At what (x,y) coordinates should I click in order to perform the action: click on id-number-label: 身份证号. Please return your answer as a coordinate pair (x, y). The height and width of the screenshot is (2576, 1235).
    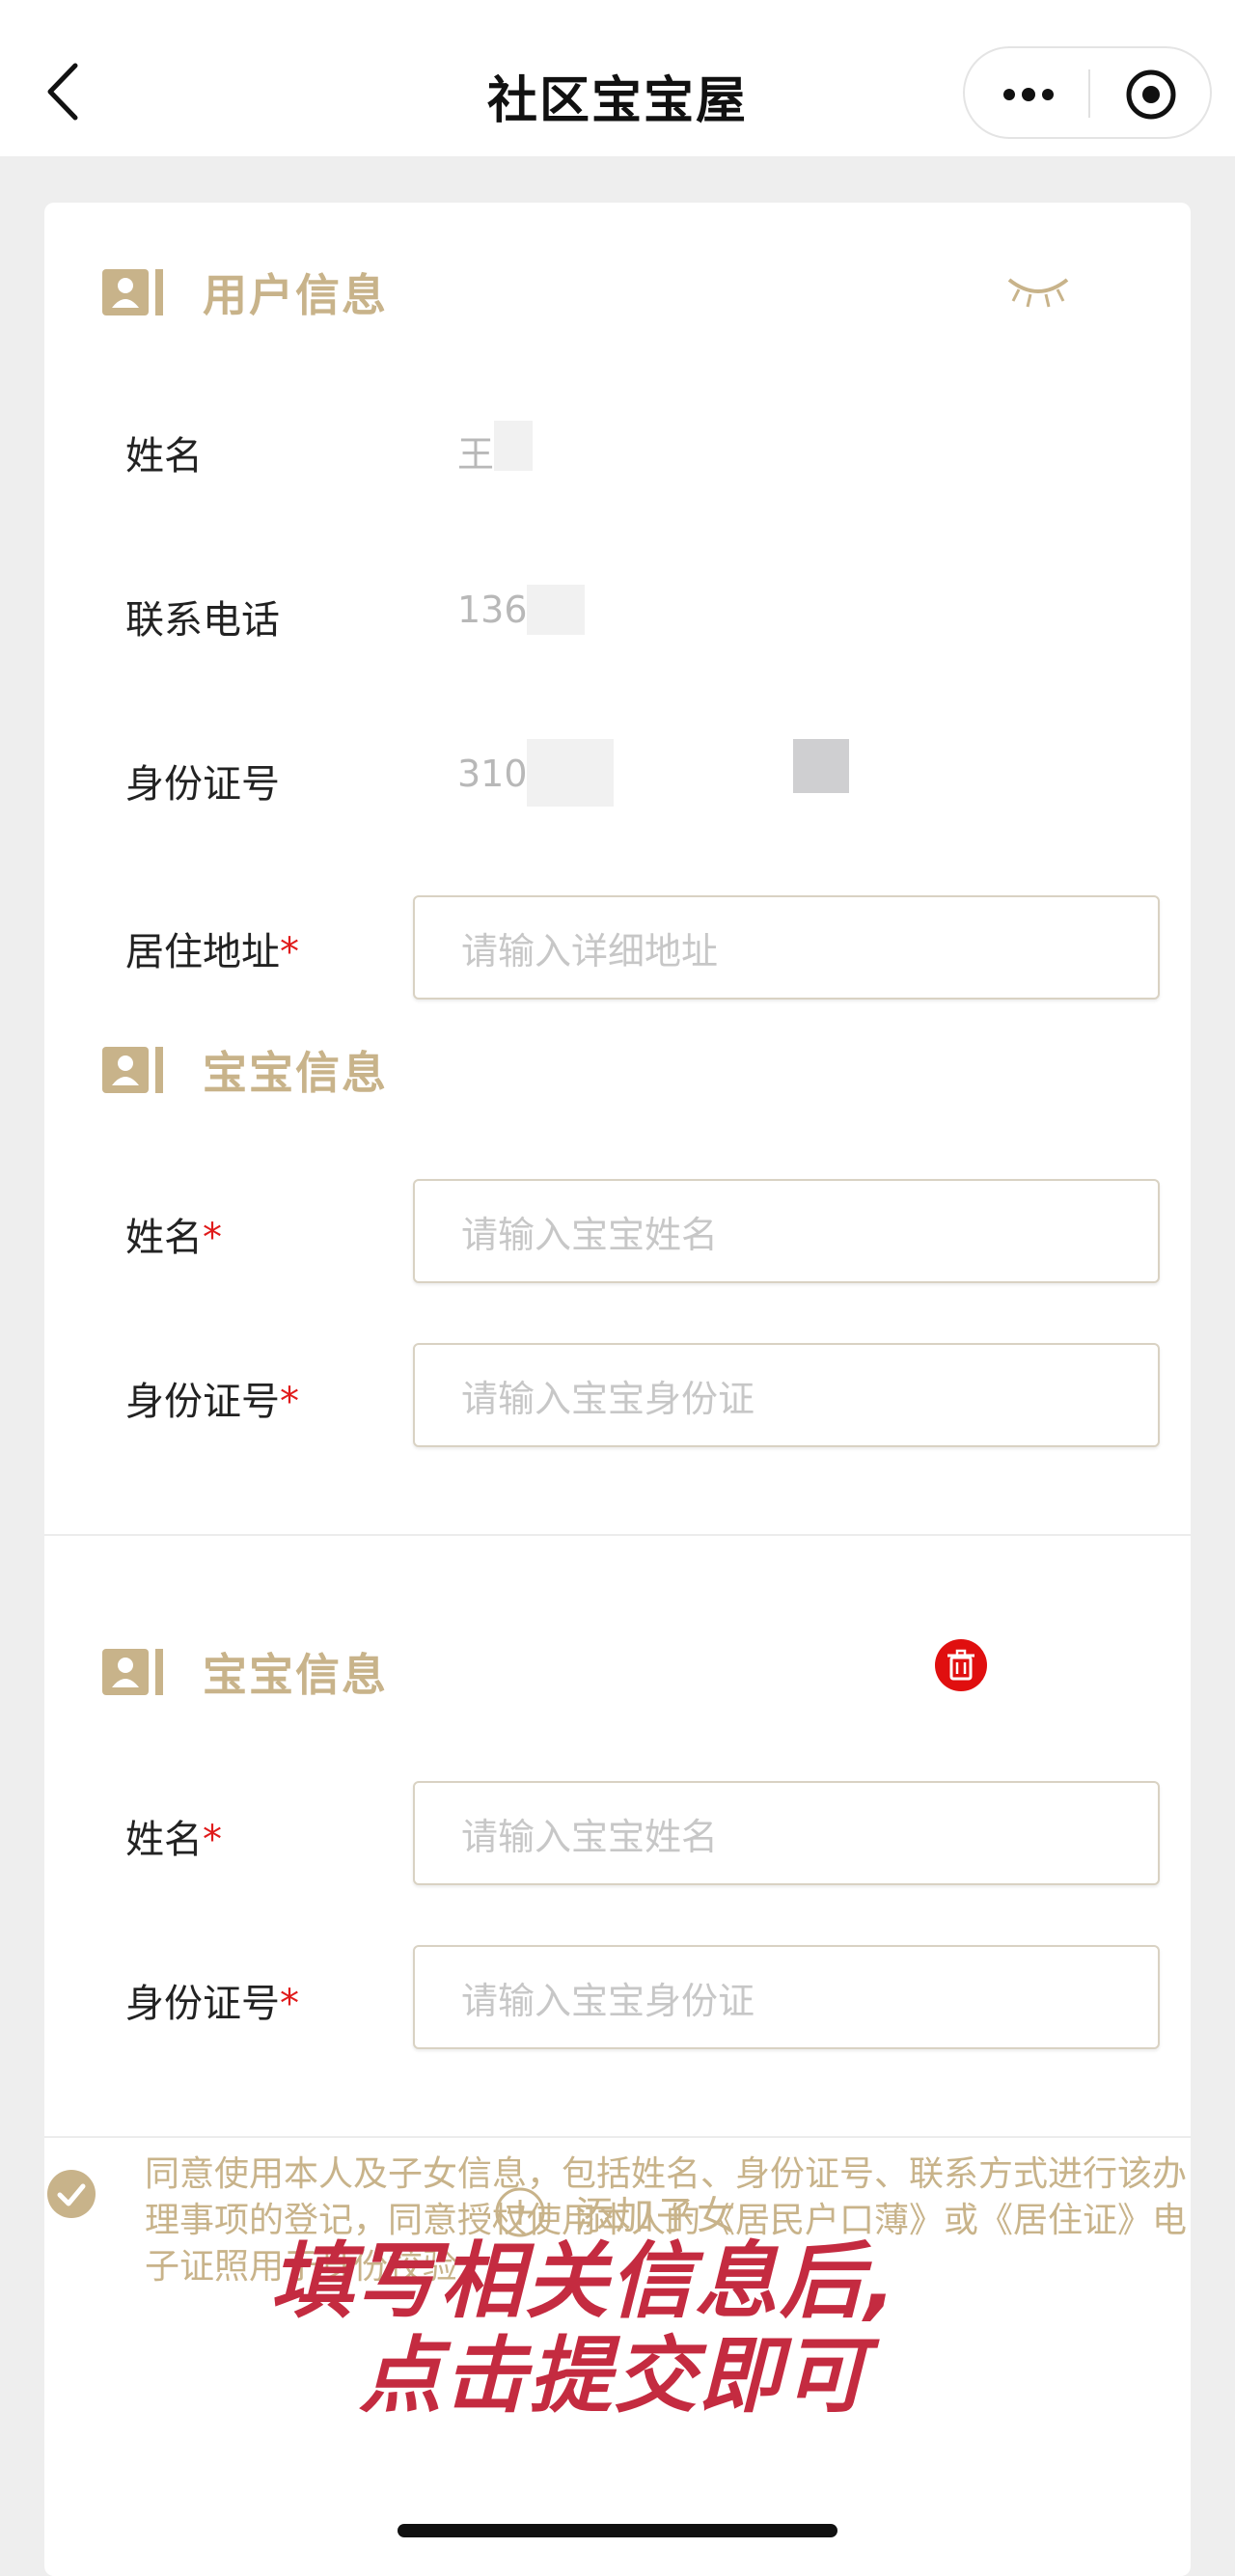
    Looking at the image, I should click on (202, 785).